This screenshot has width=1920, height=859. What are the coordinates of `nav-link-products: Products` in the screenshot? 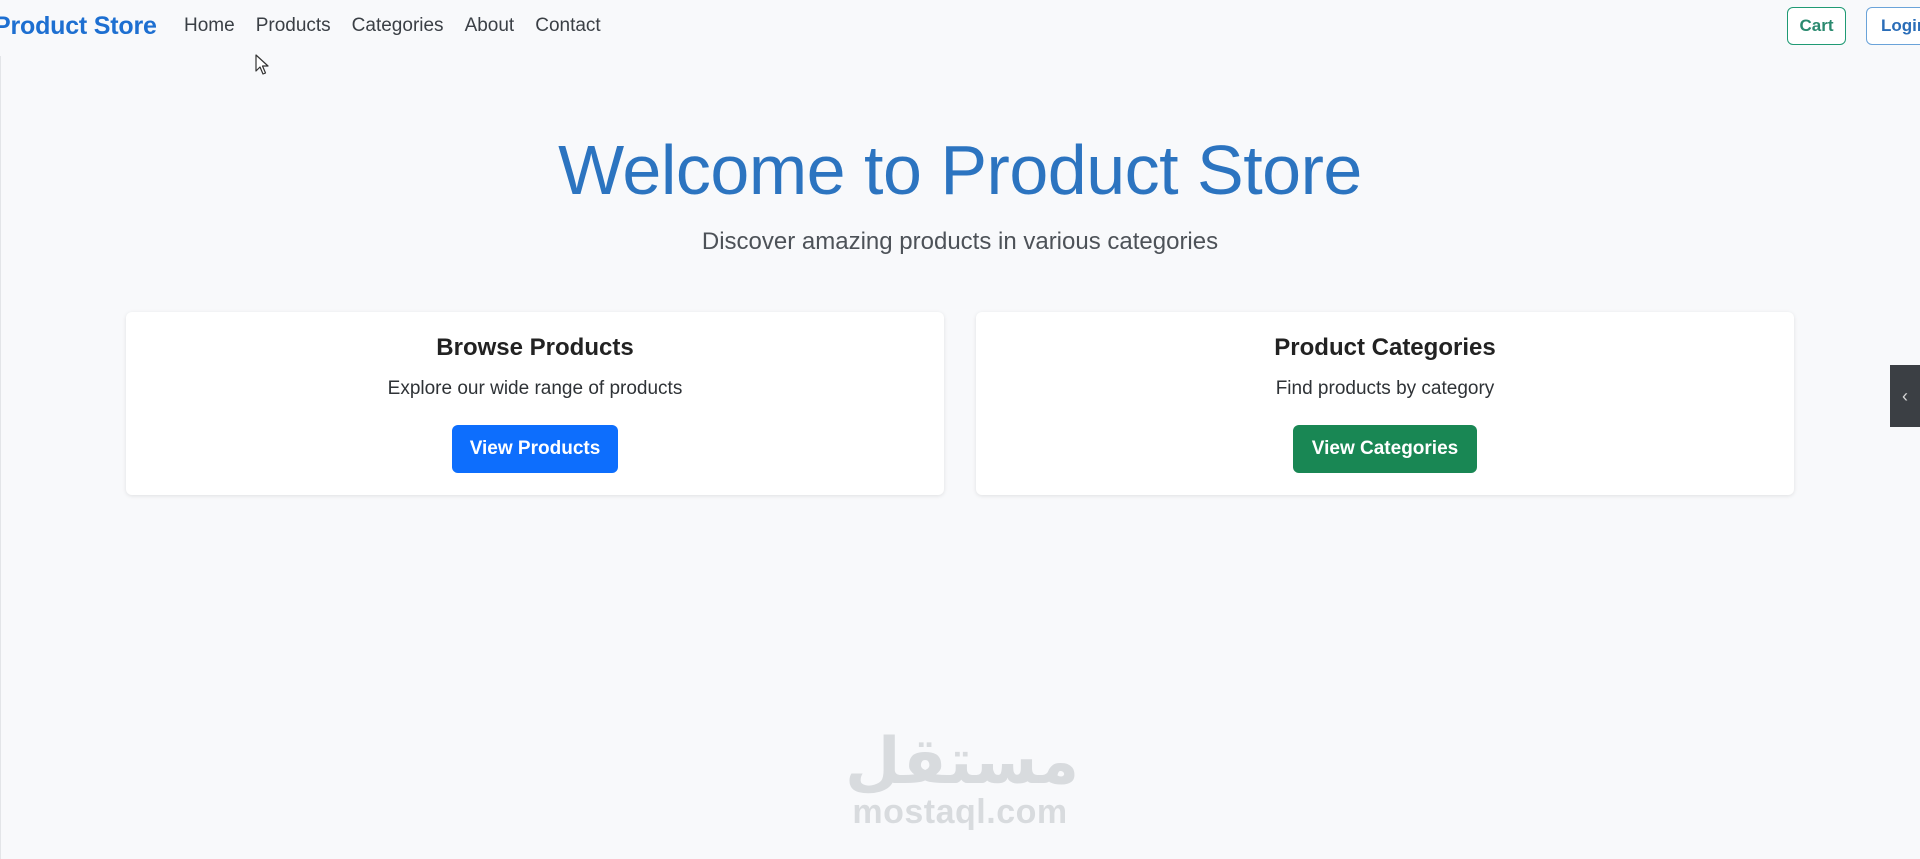 It's located at (293, 26).